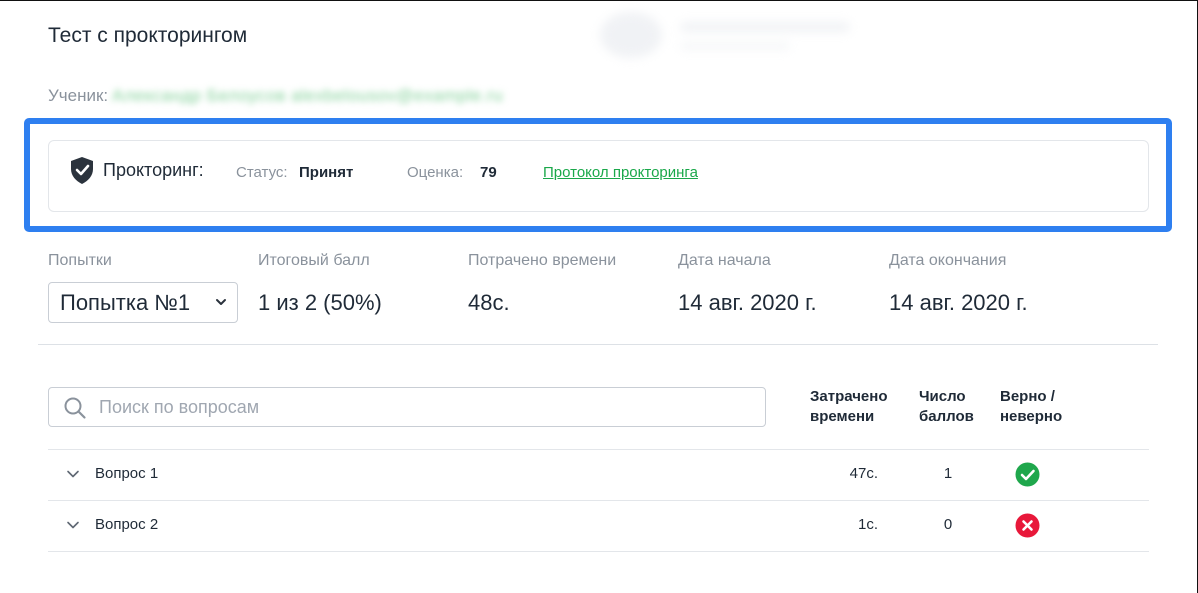 This screenshot has width=1198, height=593. Describe the element at coordinates (262, 172) in the screenshot. I see `status-label: Статус:` at that location.